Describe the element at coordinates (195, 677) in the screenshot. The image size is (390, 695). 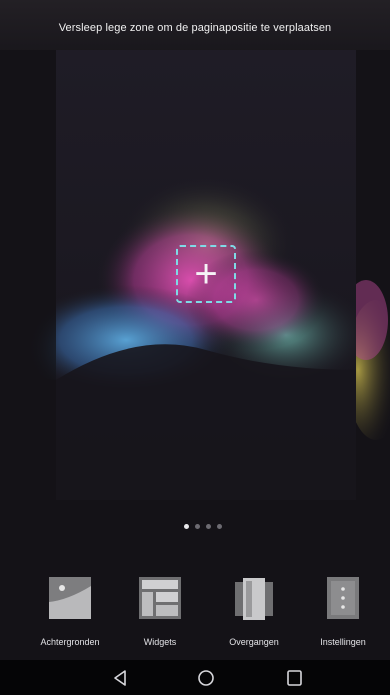
I see `system-navigation-bar` at that location.